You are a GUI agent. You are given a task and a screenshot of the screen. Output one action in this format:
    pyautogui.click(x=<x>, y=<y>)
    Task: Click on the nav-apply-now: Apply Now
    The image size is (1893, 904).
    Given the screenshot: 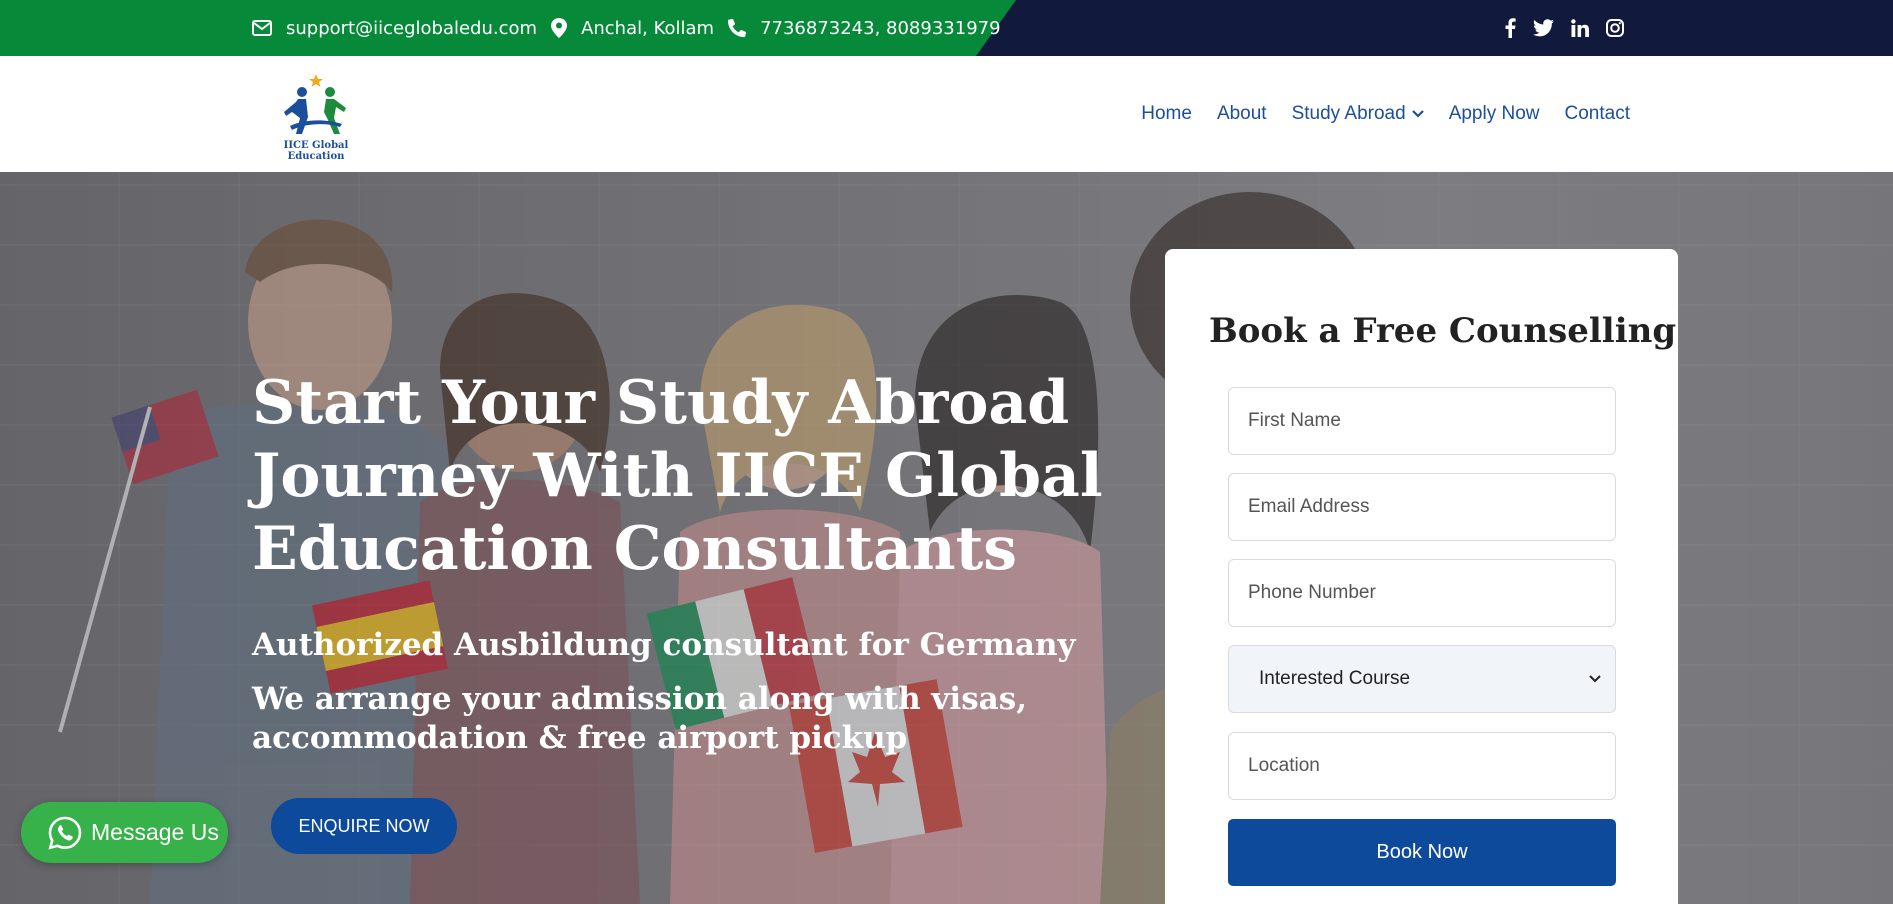 What is the action you would take?
    pyautogui.click(x=1494, y=114)
    